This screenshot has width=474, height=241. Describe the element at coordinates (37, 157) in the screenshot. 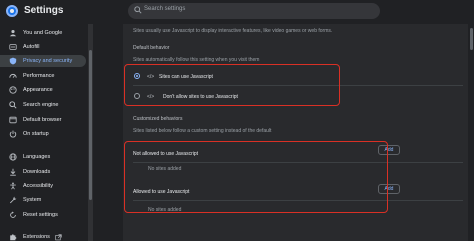

I see `sidebar-item-label: Languages` at that location.